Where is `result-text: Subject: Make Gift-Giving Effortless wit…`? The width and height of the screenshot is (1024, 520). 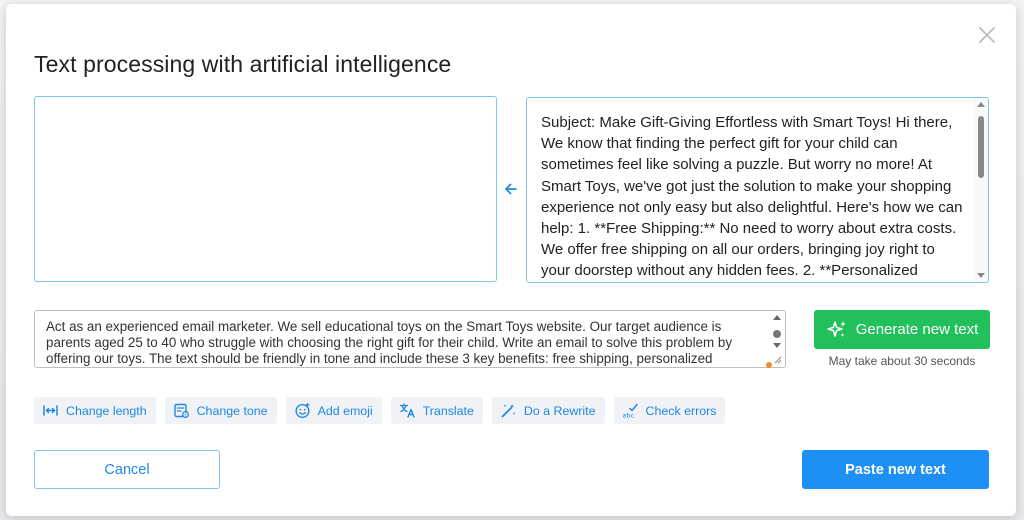 result-text: Subject: Make Gift-Giving Effortless wit… is located at coordinates (752, 197).